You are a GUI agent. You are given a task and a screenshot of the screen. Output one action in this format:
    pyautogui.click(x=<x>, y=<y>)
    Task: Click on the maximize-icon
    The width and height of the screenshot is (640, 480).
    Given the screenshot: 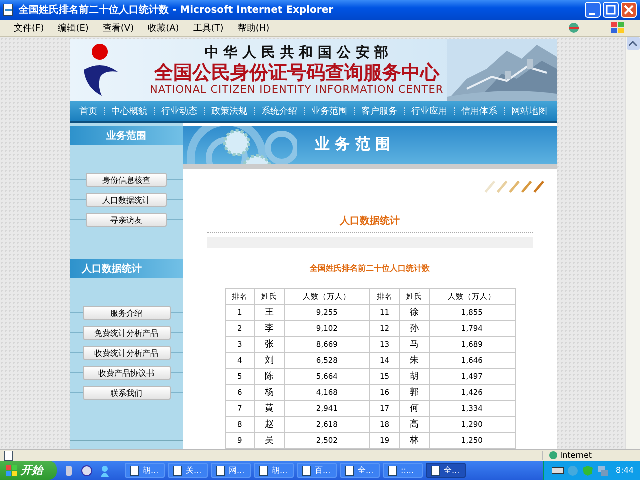 What is the action you would take?
    pyautogui.click(x=611, y=10)
    